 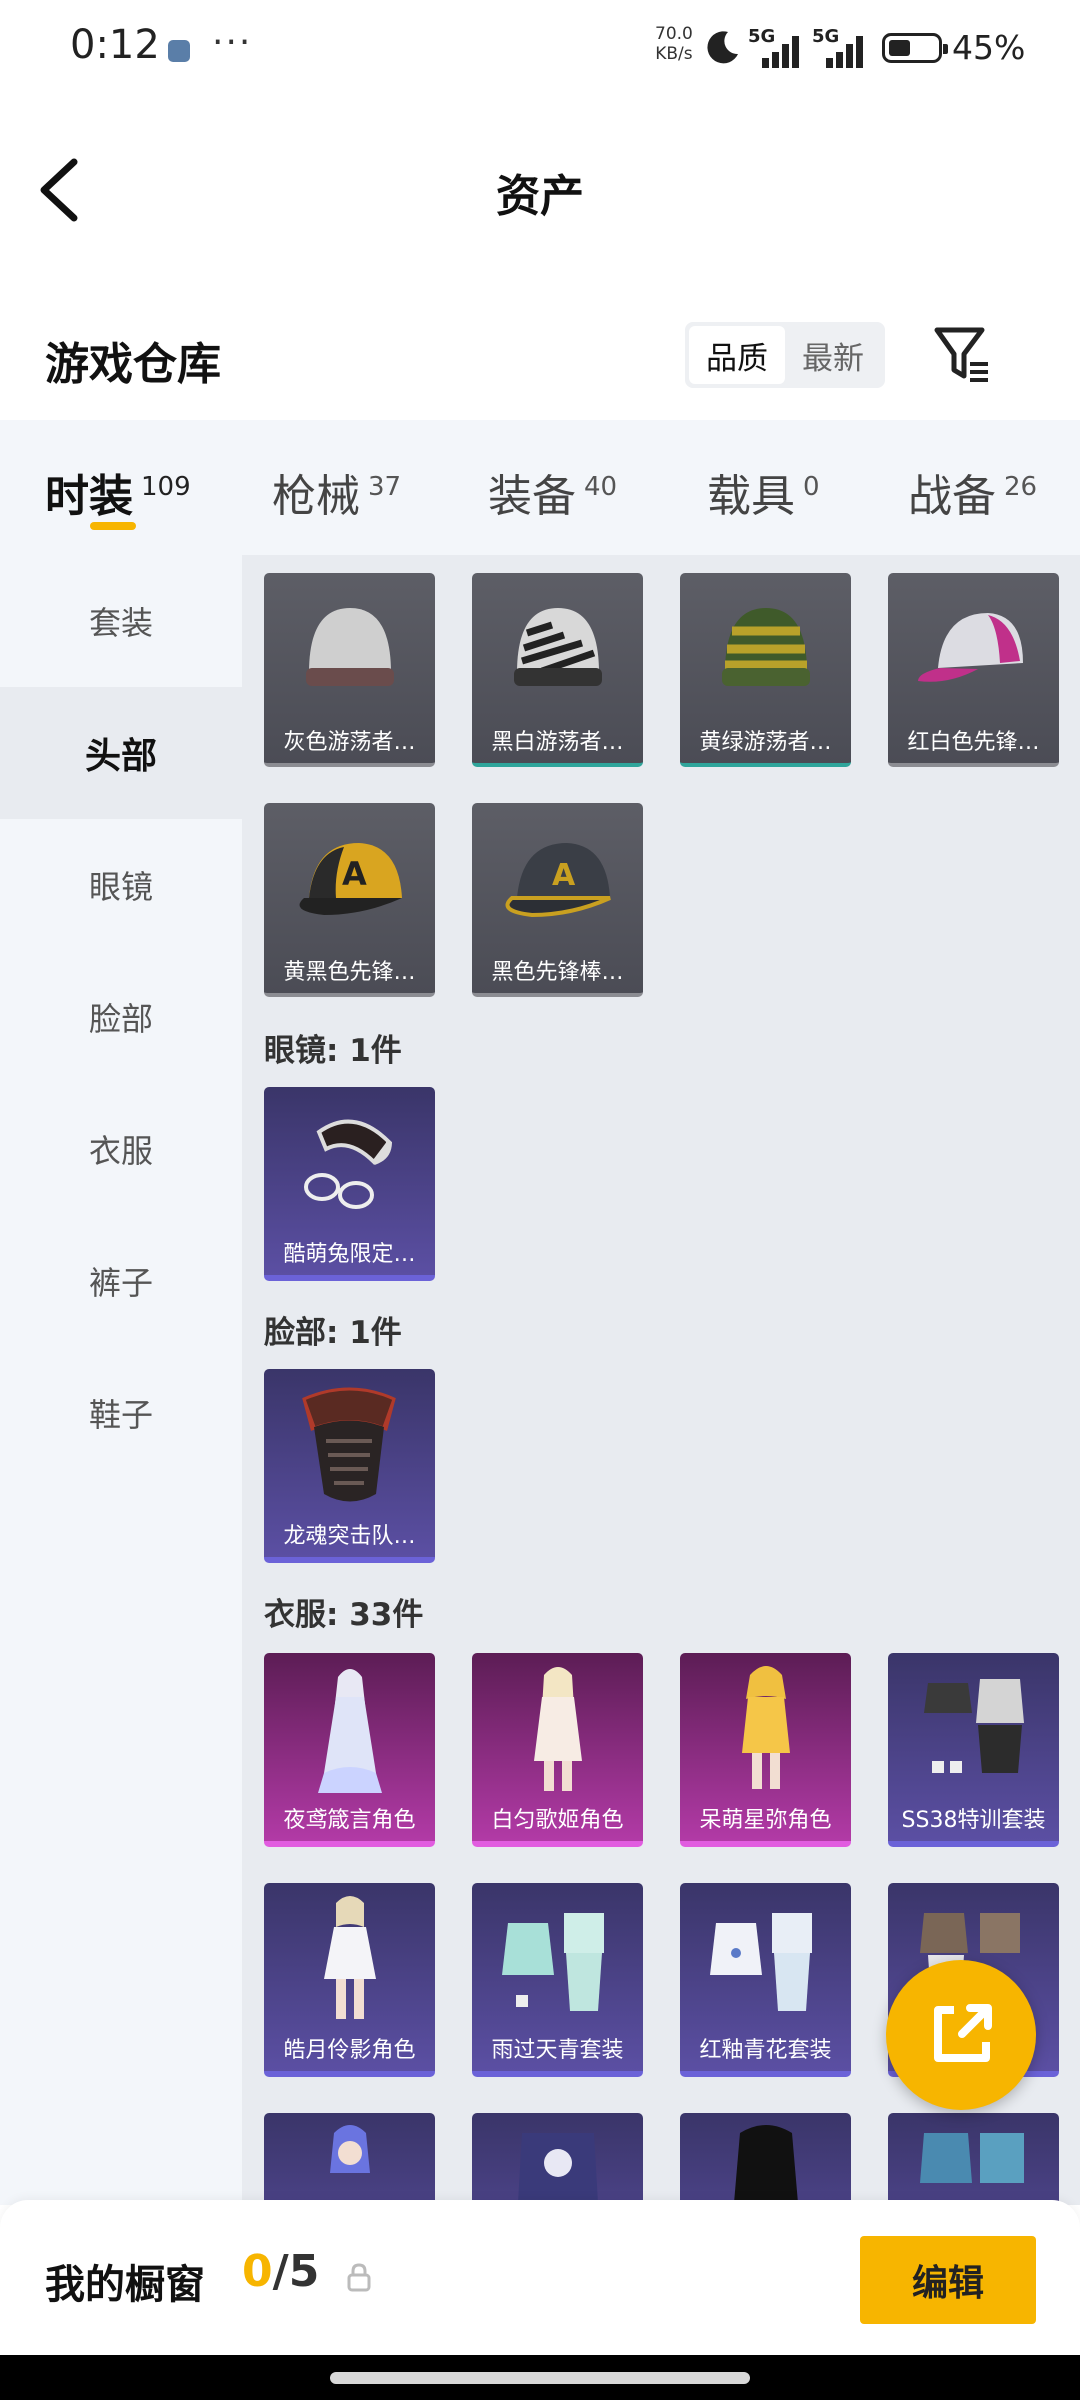 I want to click on section-title-clothes: 衣服: 33件, so click(x=344, y=1615).